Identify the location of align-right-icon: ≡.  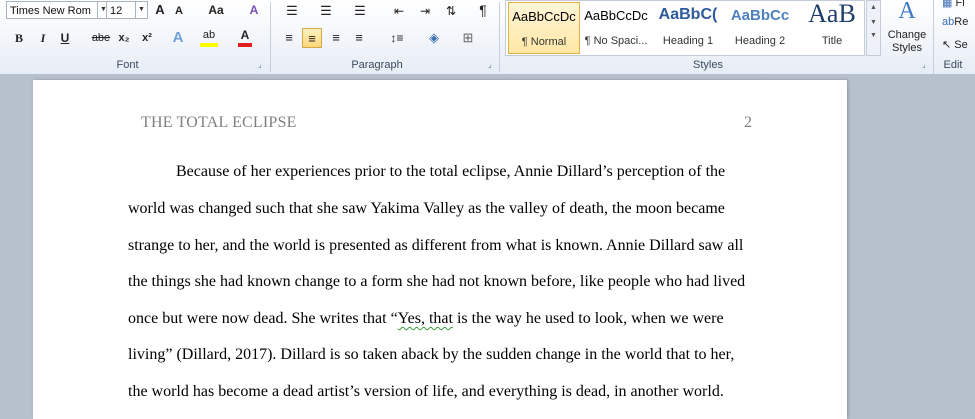
(336, 38).